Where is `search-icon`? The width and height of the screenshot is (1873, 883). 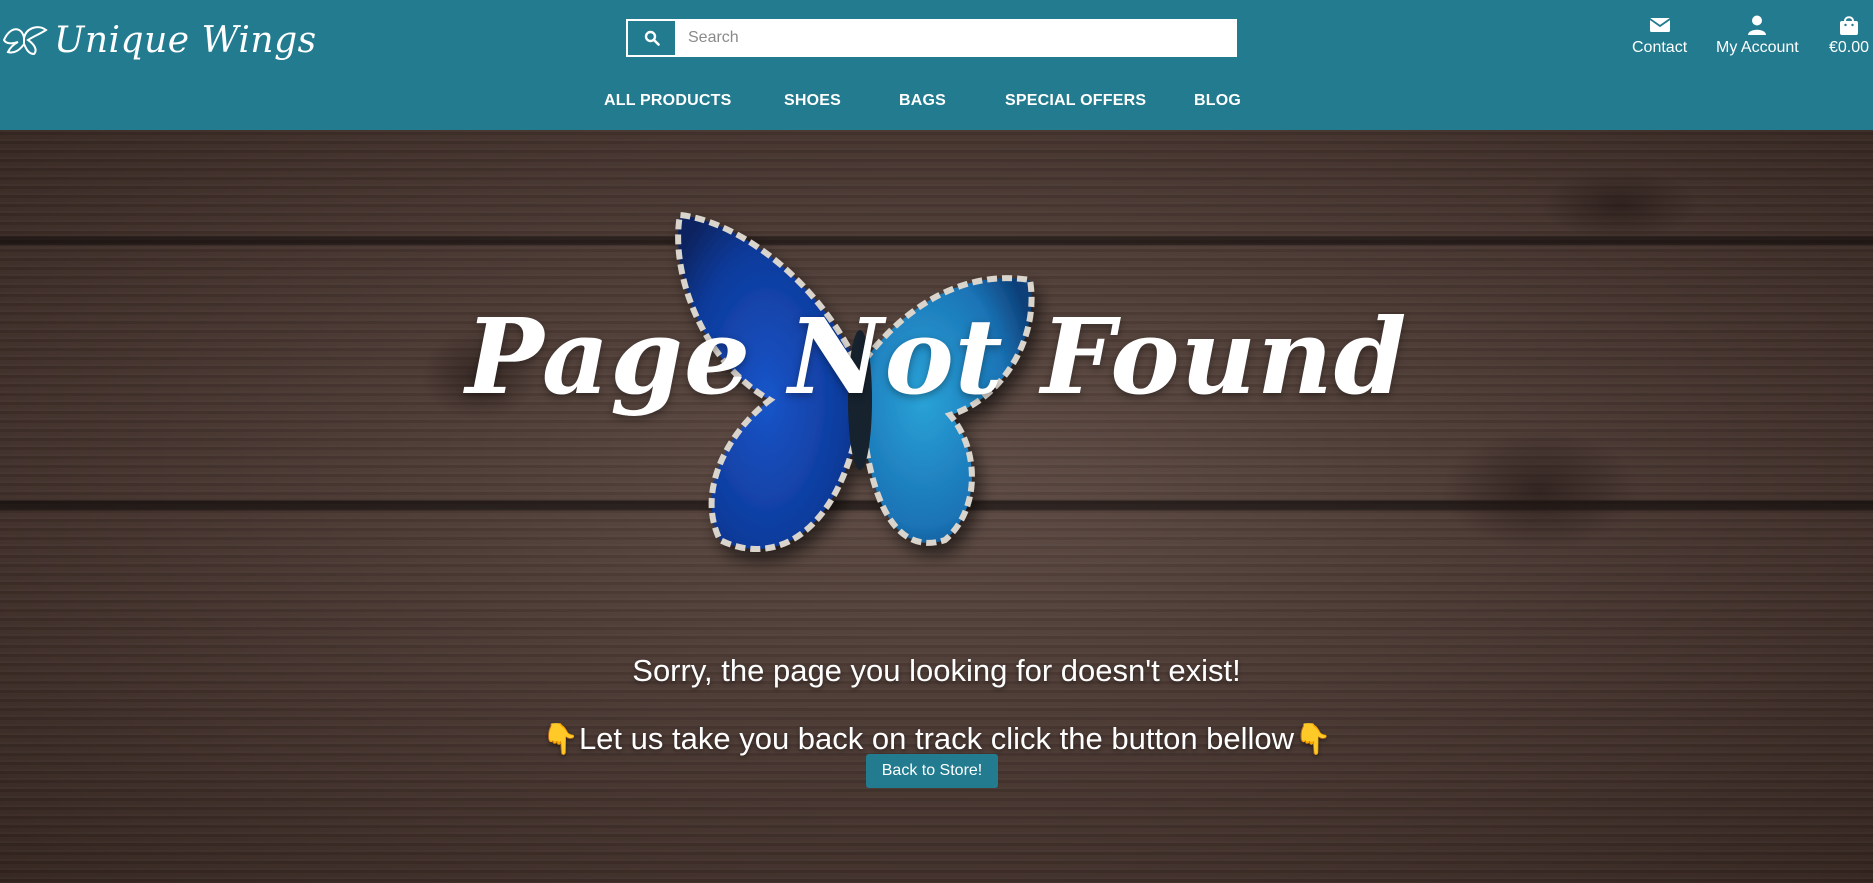
search-icon is located at coordinates (652, 38).